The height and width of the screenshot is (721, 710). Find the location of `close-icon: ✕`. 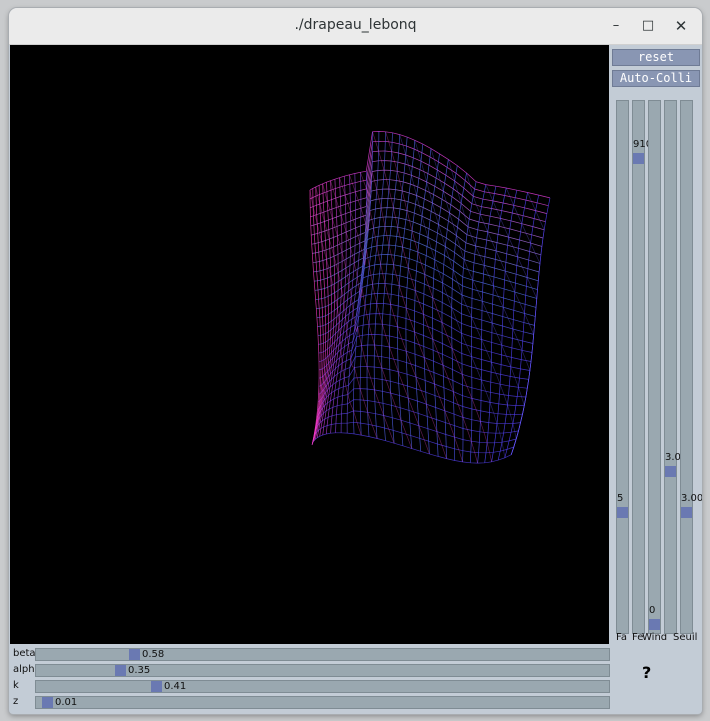

close-icon: ✕ is located at coordinates (681, 26).